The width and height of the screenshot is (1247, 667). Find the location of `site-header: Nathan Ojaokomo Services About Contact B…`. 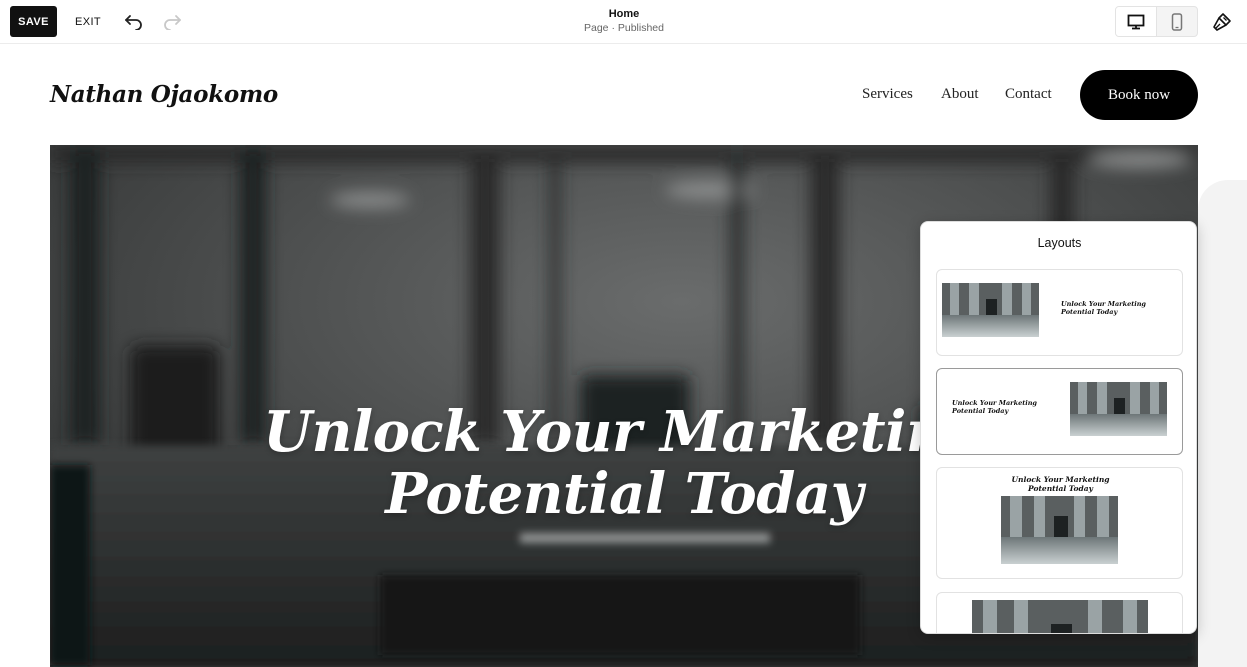

site-header: Nathan Ojaokomo Services About Contact B… is located at coordinates (623, 95).